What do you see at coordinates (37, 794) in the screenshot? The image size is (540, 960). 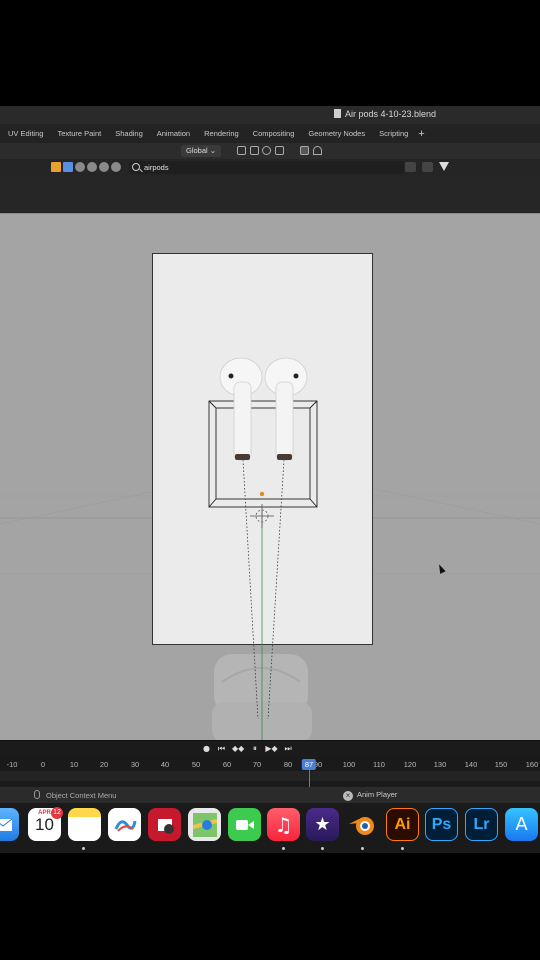 I see `mouse-icon` at bounding box center [37, 794].